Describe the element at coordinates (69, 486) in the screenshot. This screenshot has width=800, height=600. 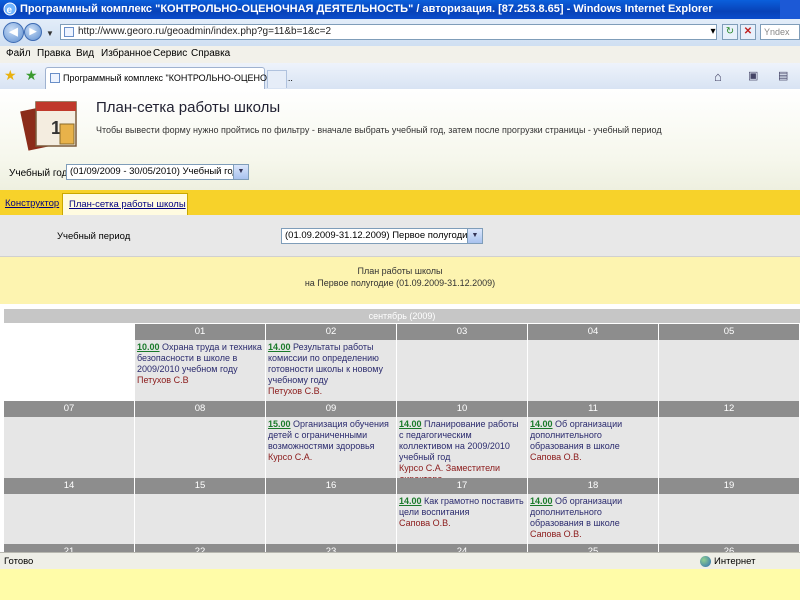
I see `day-header: 14` at that location.